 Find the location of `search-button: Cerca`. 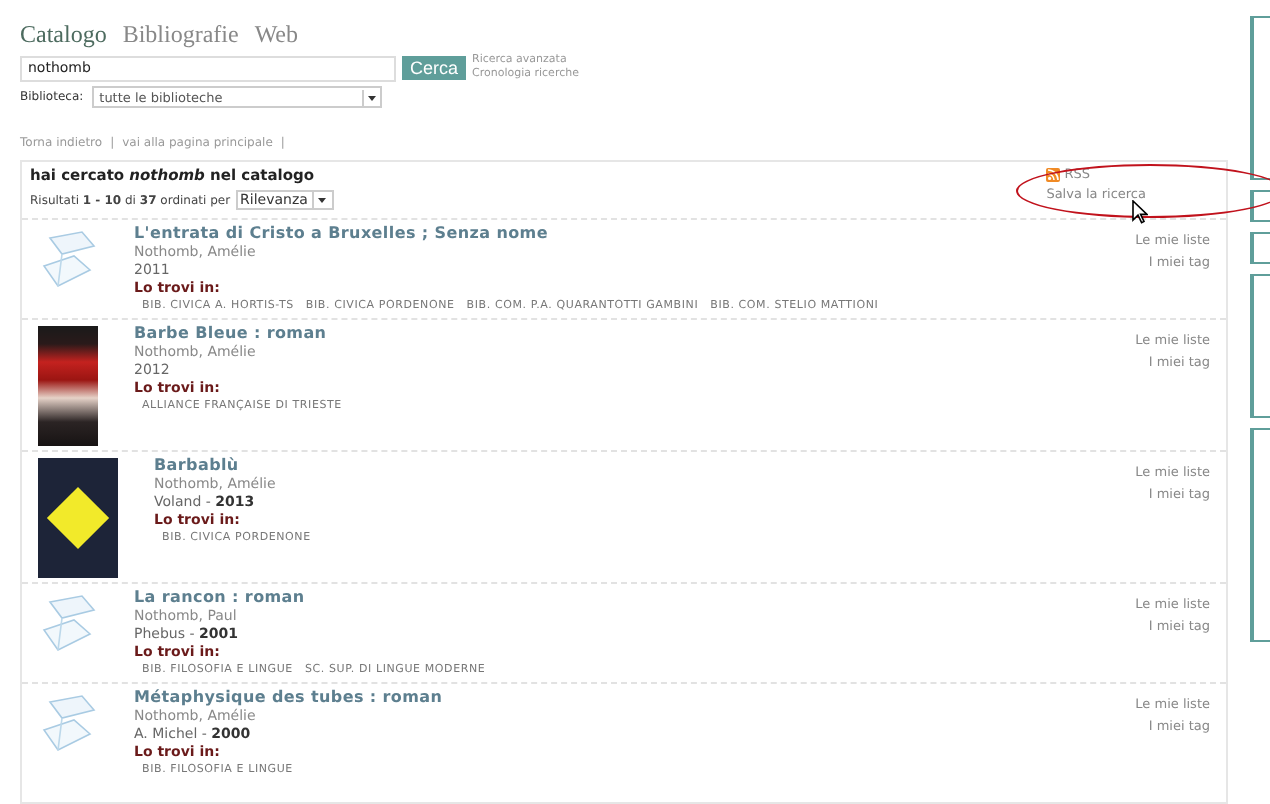

search-button: Cerca is located at coordinates (434, 68).